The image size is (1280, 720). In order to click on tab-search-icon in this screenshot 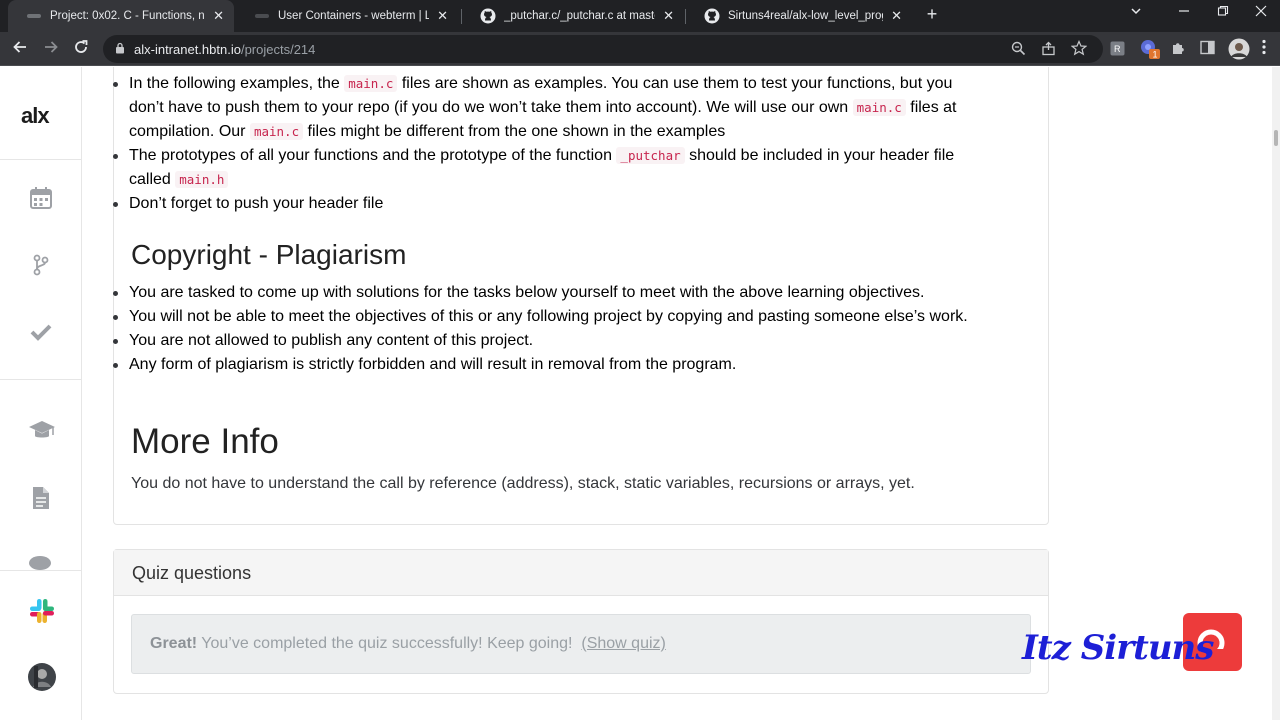, I will do `click(1136, 12)`.